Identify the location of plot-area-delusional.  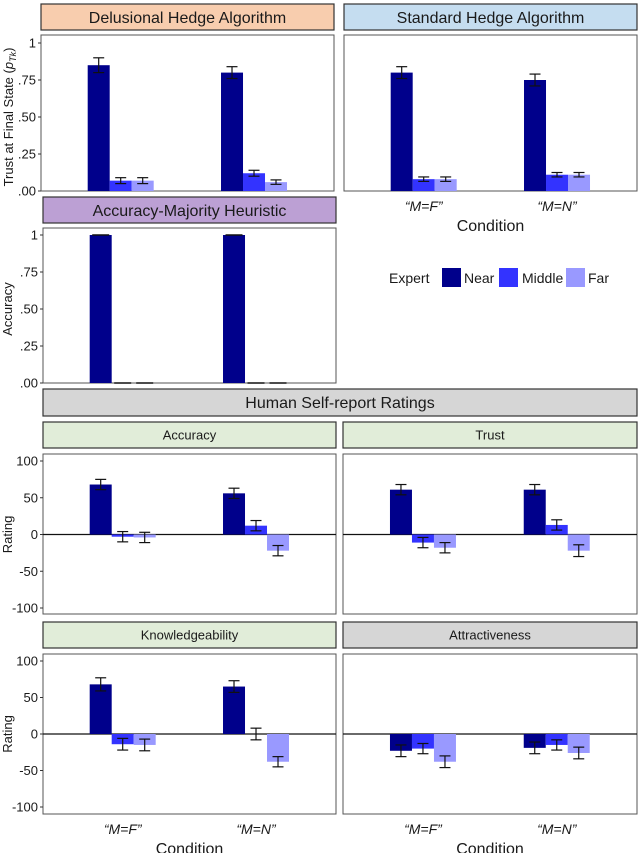
(187, 113).